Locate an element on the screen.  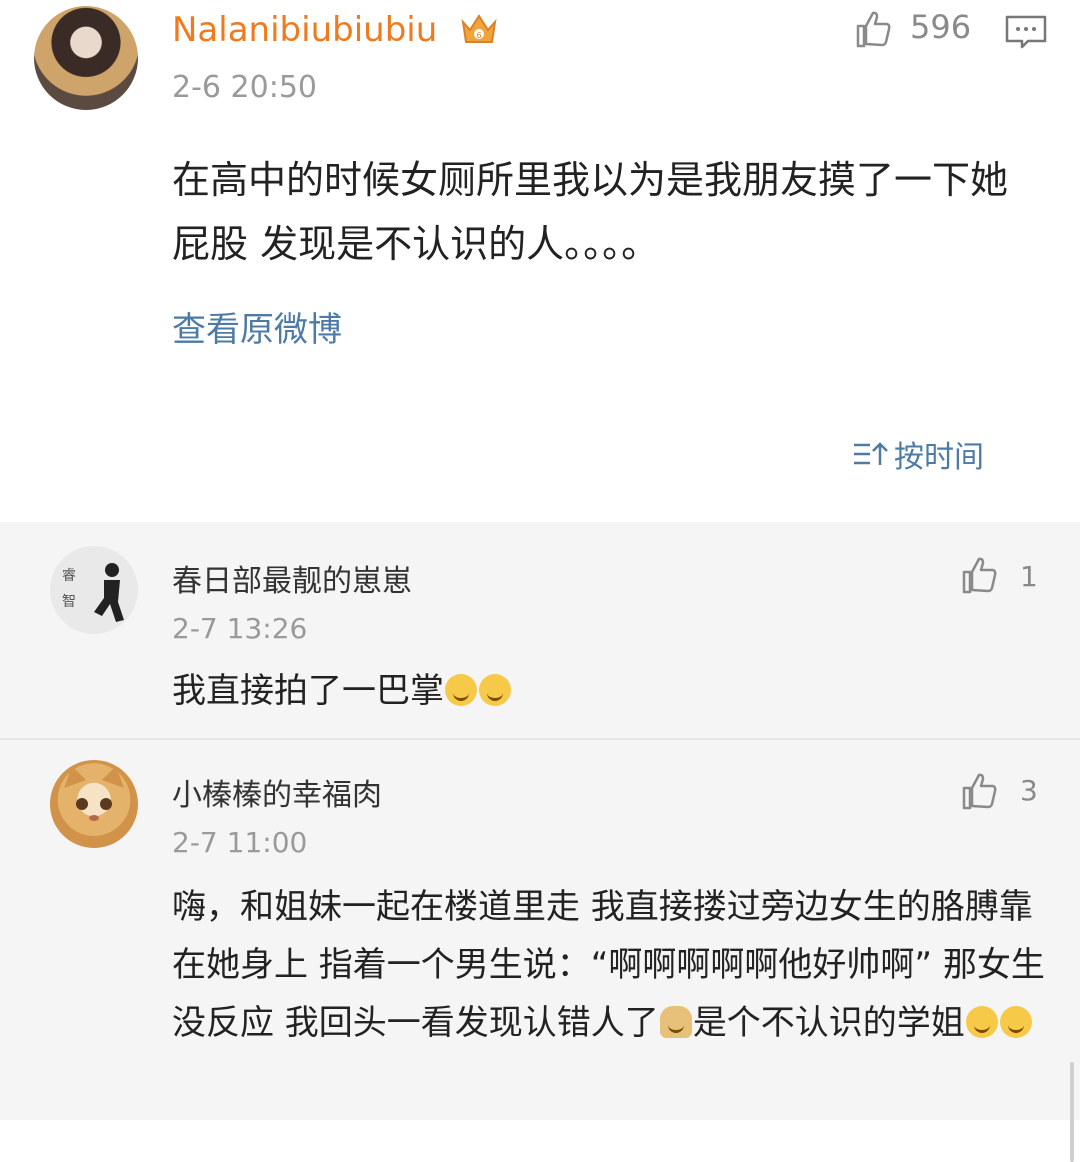
reply-like-count: 3 is located at coordinates (1029, 790).